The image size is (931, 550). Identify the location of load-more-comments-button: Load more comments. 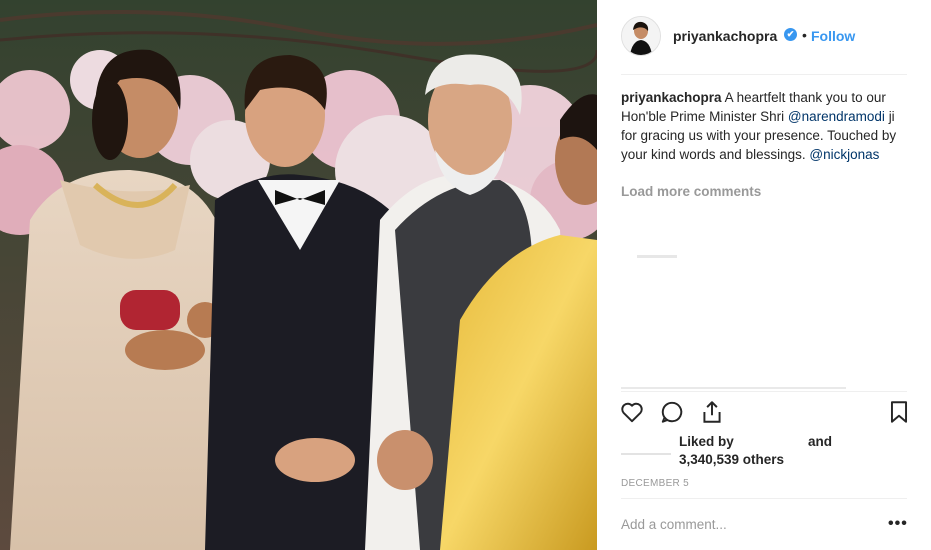
(691, 191).